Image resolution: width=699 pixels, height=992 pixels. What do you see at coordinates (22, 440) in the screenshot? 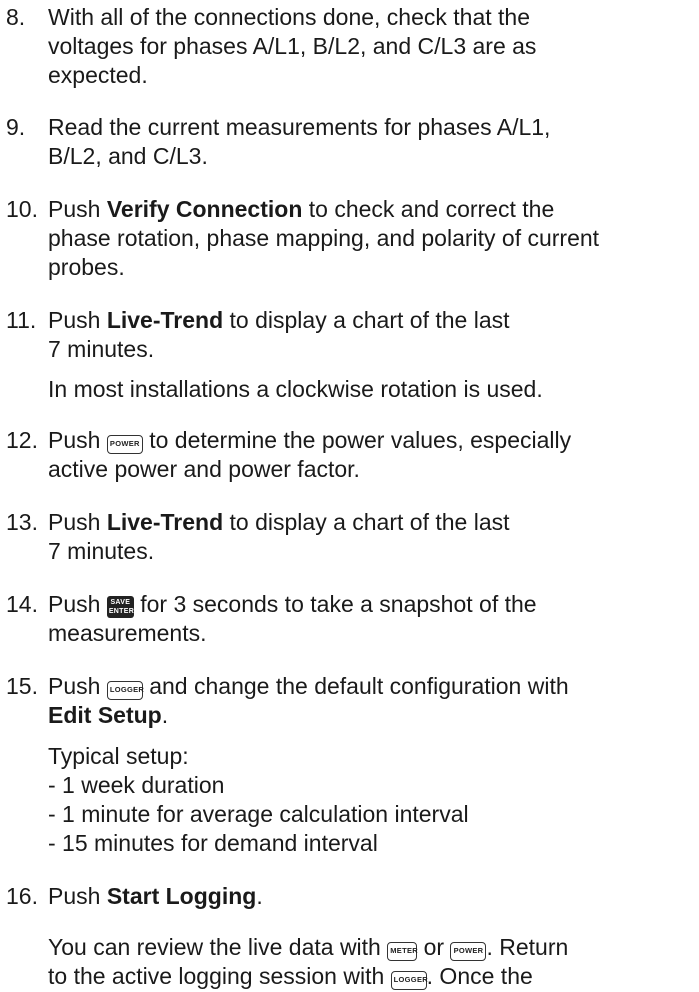
I see `step-number: 12.` at bounding box center [22, 440].